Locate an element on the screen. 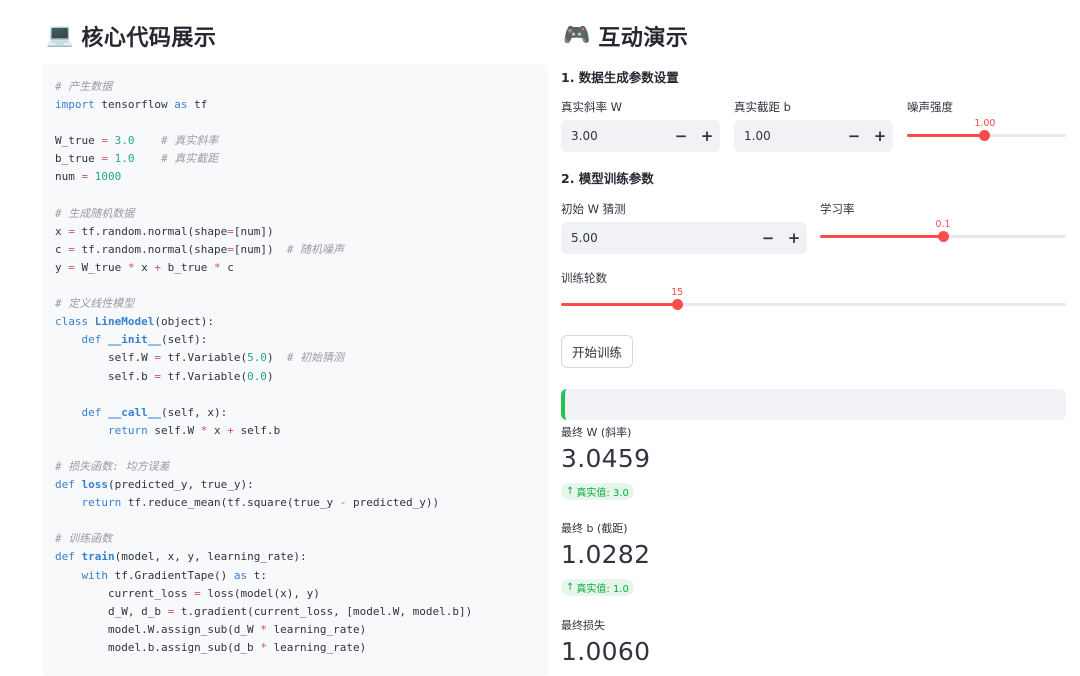  code-token: + is located at coordinates (157, 267).